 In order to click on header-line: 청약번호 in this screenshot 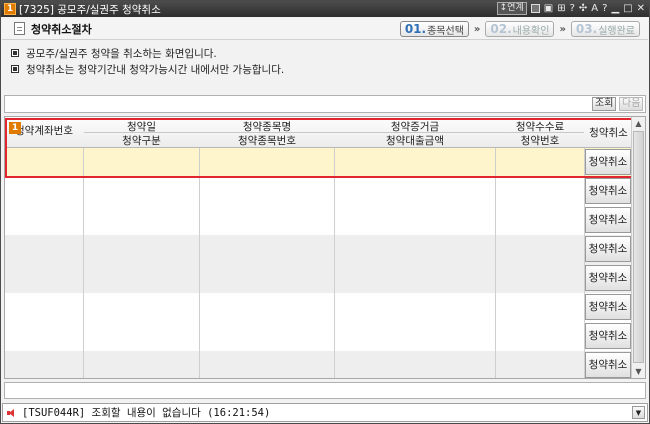, I will do `click(540, 141)`.